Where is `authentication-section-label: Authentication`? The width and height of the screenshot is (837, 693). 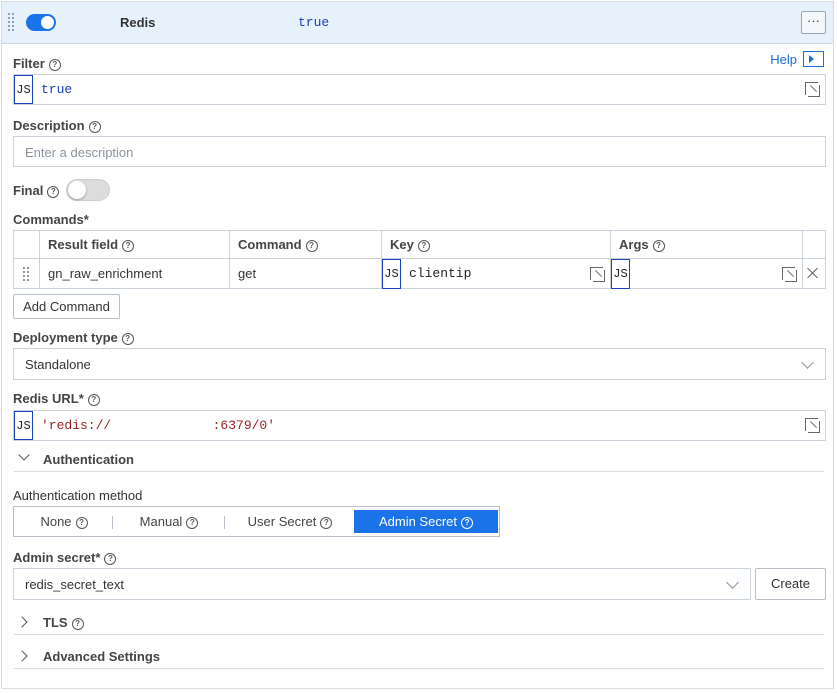
authentication-section-label: Authentication is located at coordinates (88, 459).